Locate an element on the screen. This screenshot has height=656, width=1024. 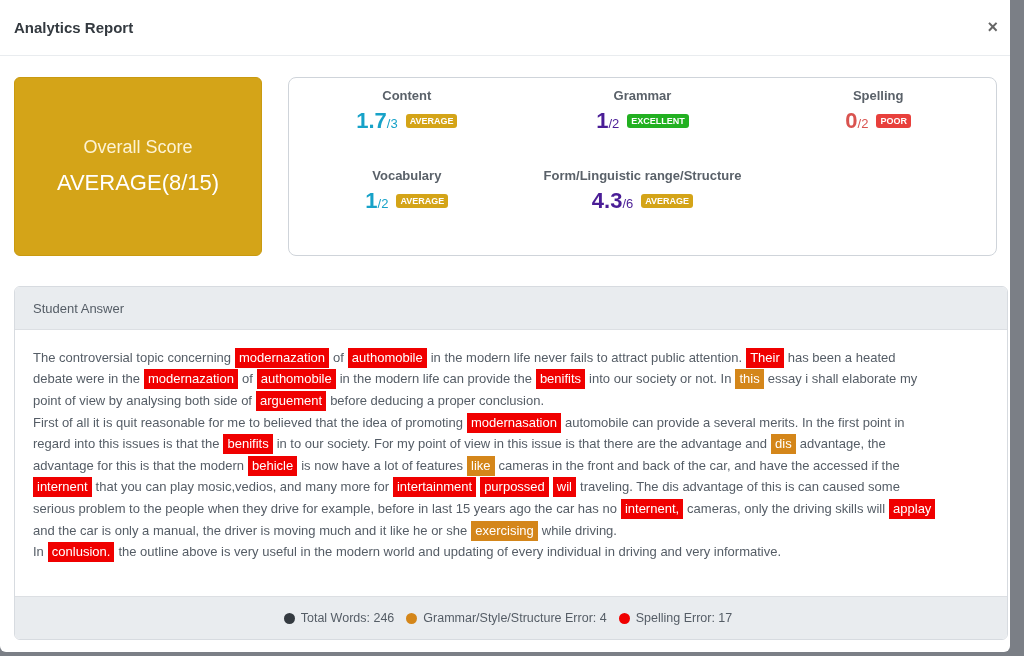
spelling-error-highlight: arguement is located at coordinates (291, 401).